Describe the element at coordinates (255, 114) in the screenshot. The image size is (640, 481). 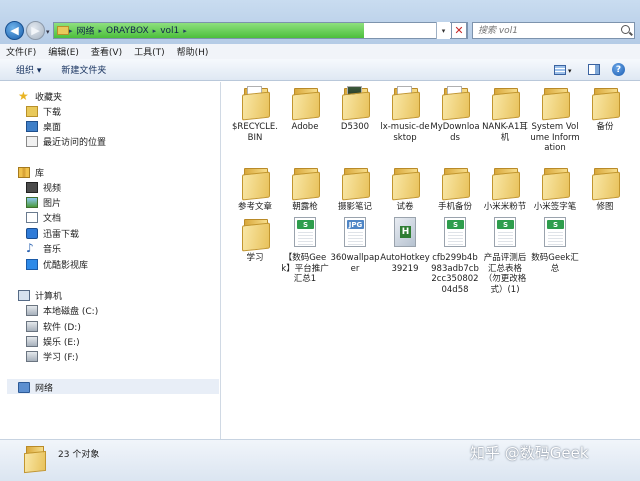
I see `file-item: $RECYCLE.BIN` at that location.